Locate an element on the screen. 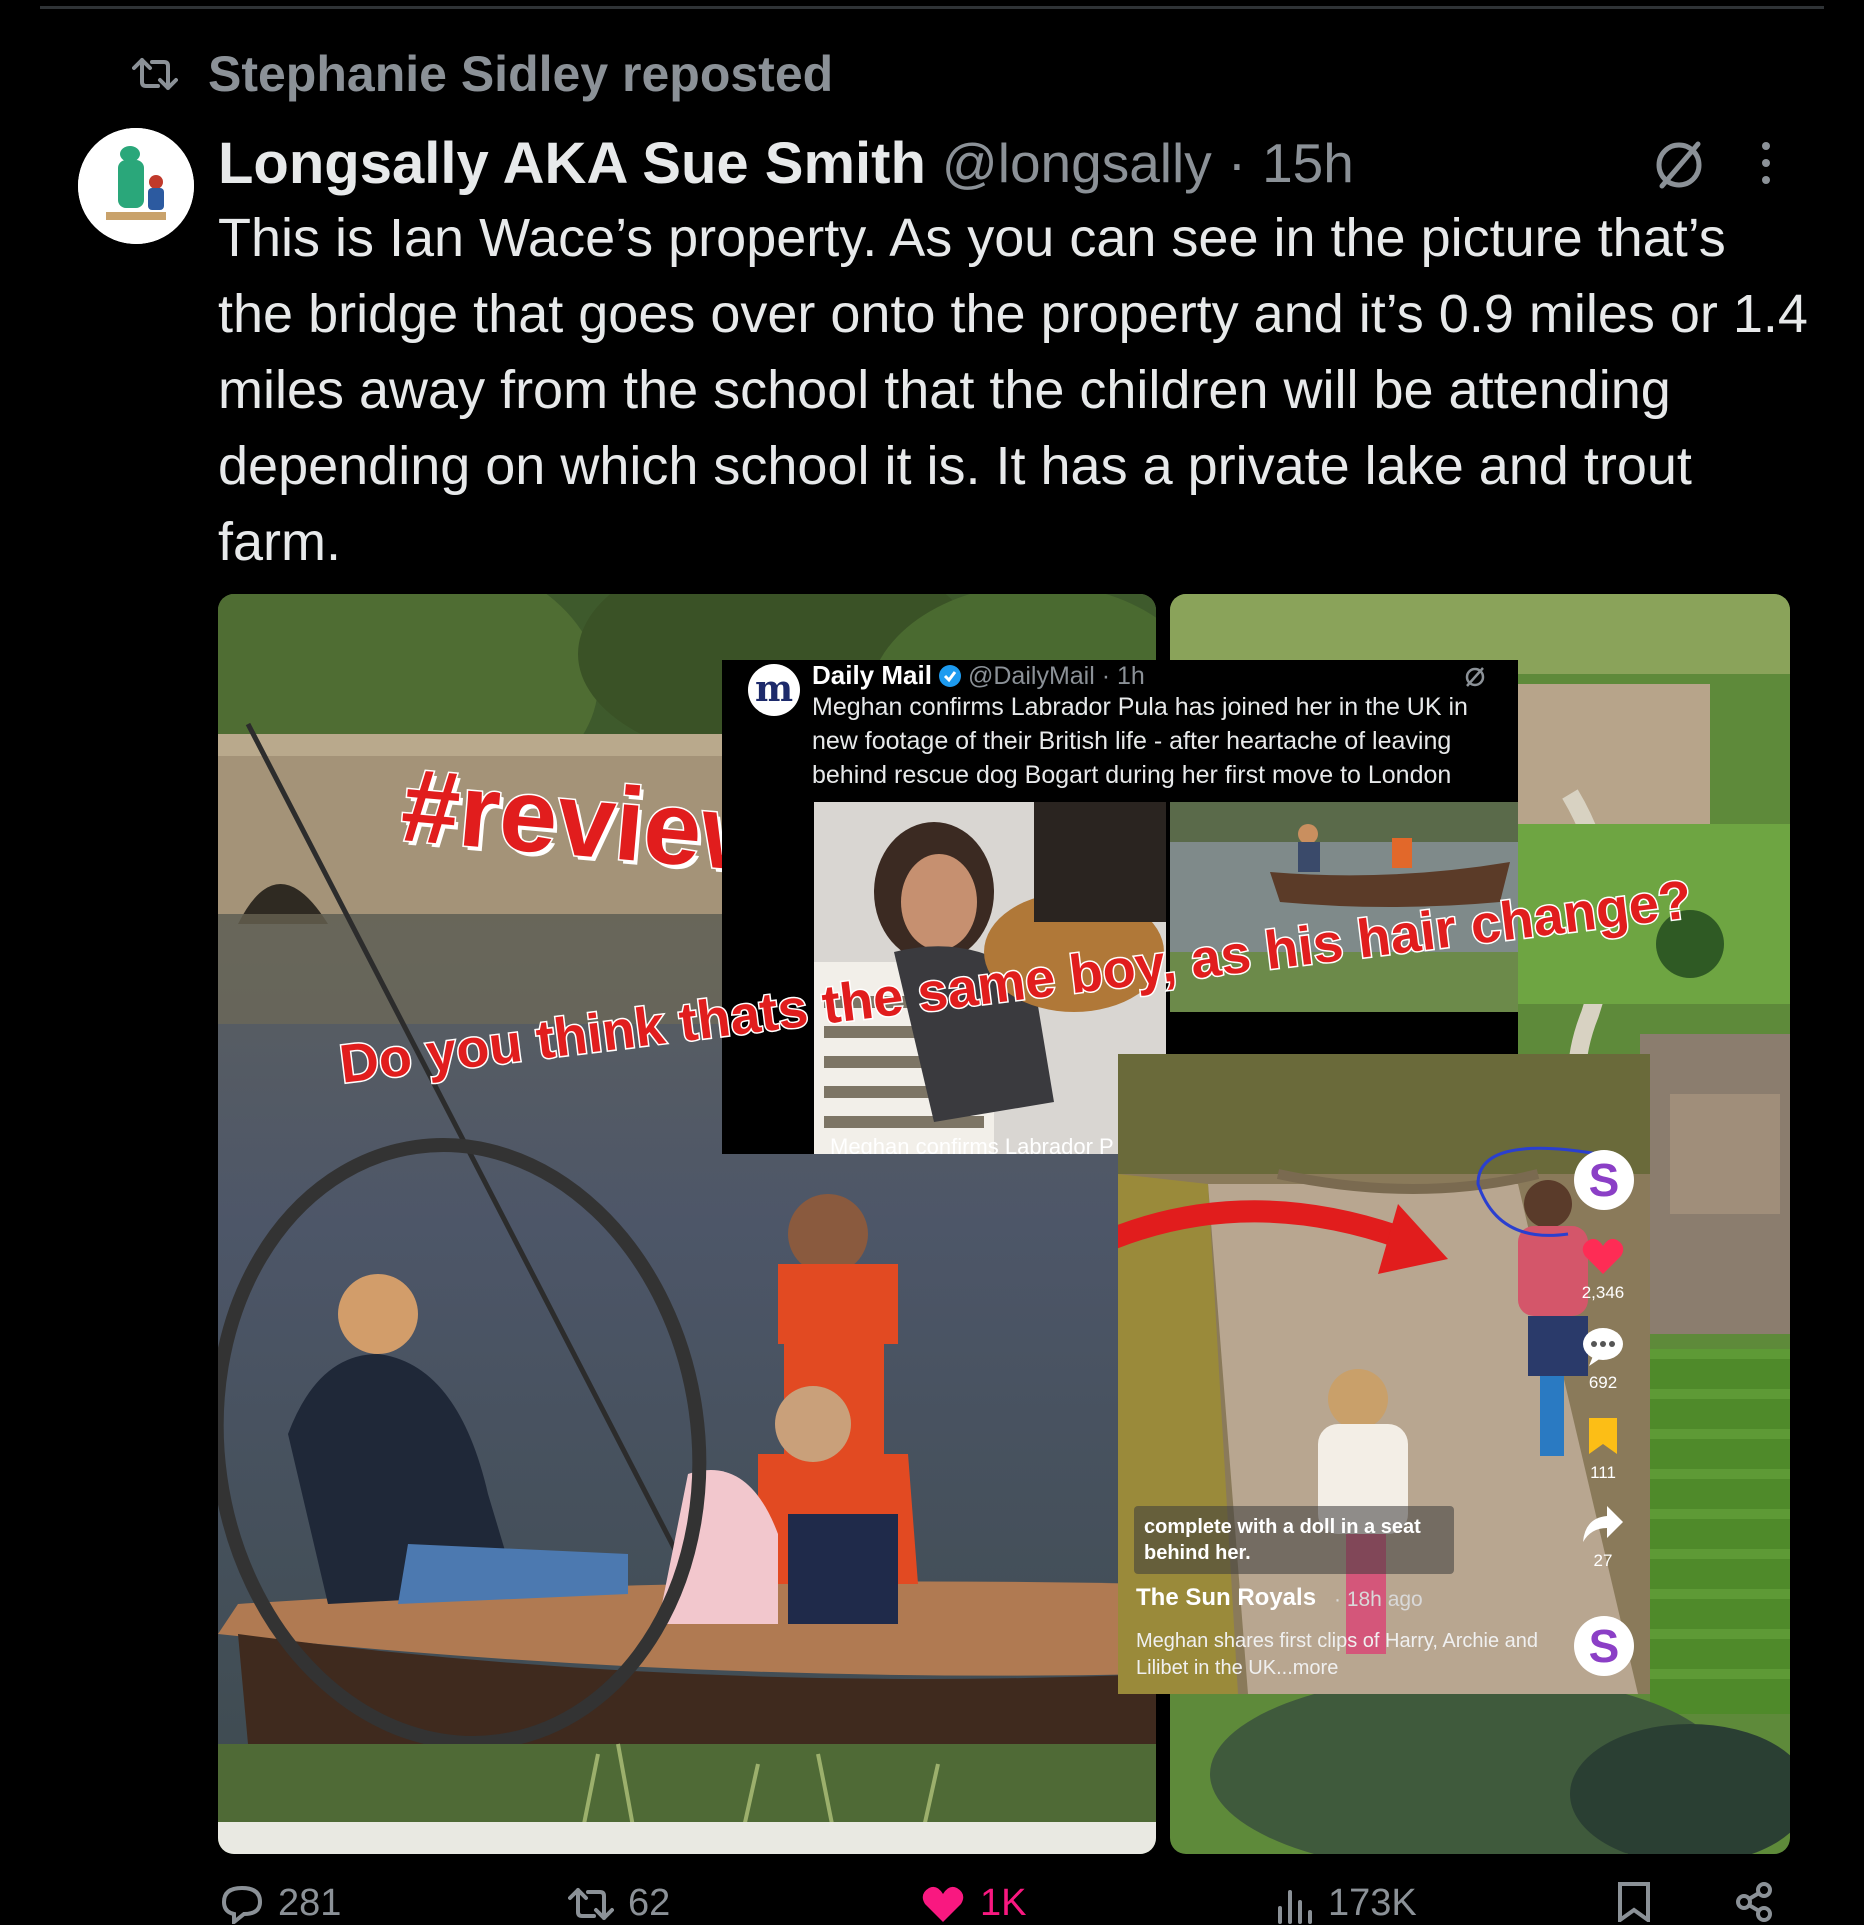 This screenshot has height=1925, width=1864. repost-context: Stephanie Sidley reposted is located at coordinates (481, 74).